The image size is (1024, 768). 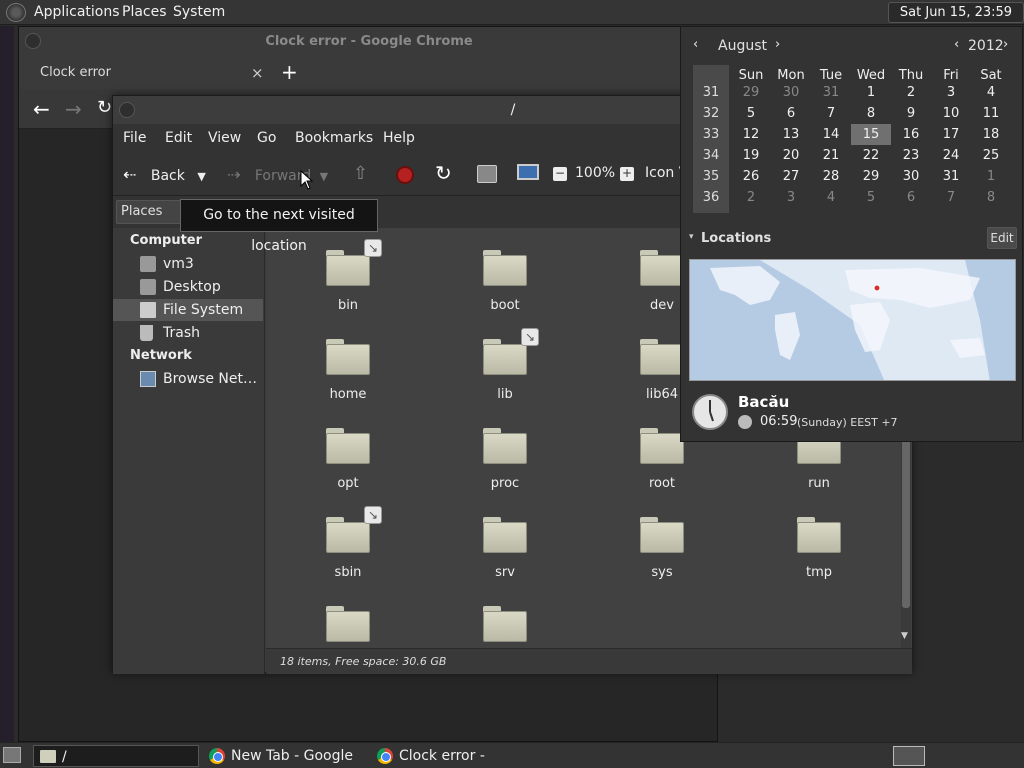 What do you see at coordinates (224, 138) in the screenshot?
I see `menu-view: View` at bounding box center [224, 138].